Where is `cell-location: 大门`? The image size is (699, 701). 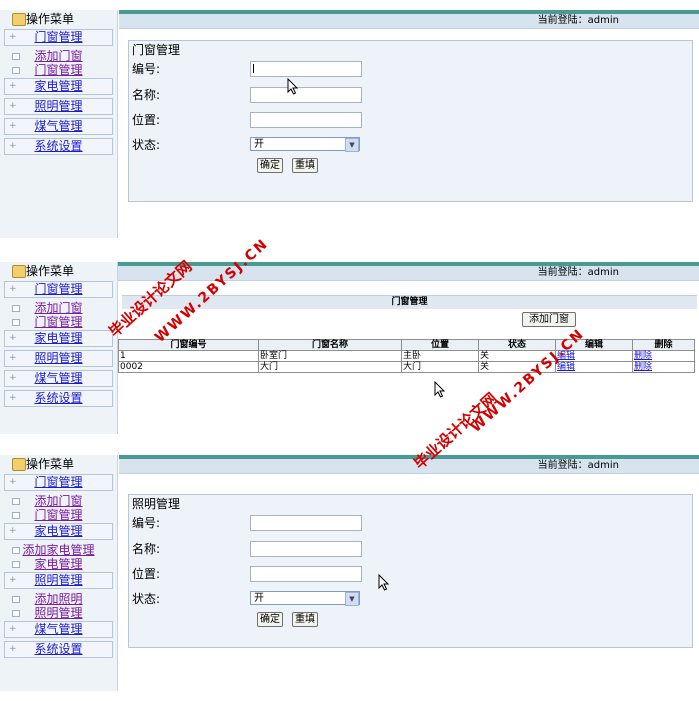
cell-location: 大门 is located at coordinates (440, 367).